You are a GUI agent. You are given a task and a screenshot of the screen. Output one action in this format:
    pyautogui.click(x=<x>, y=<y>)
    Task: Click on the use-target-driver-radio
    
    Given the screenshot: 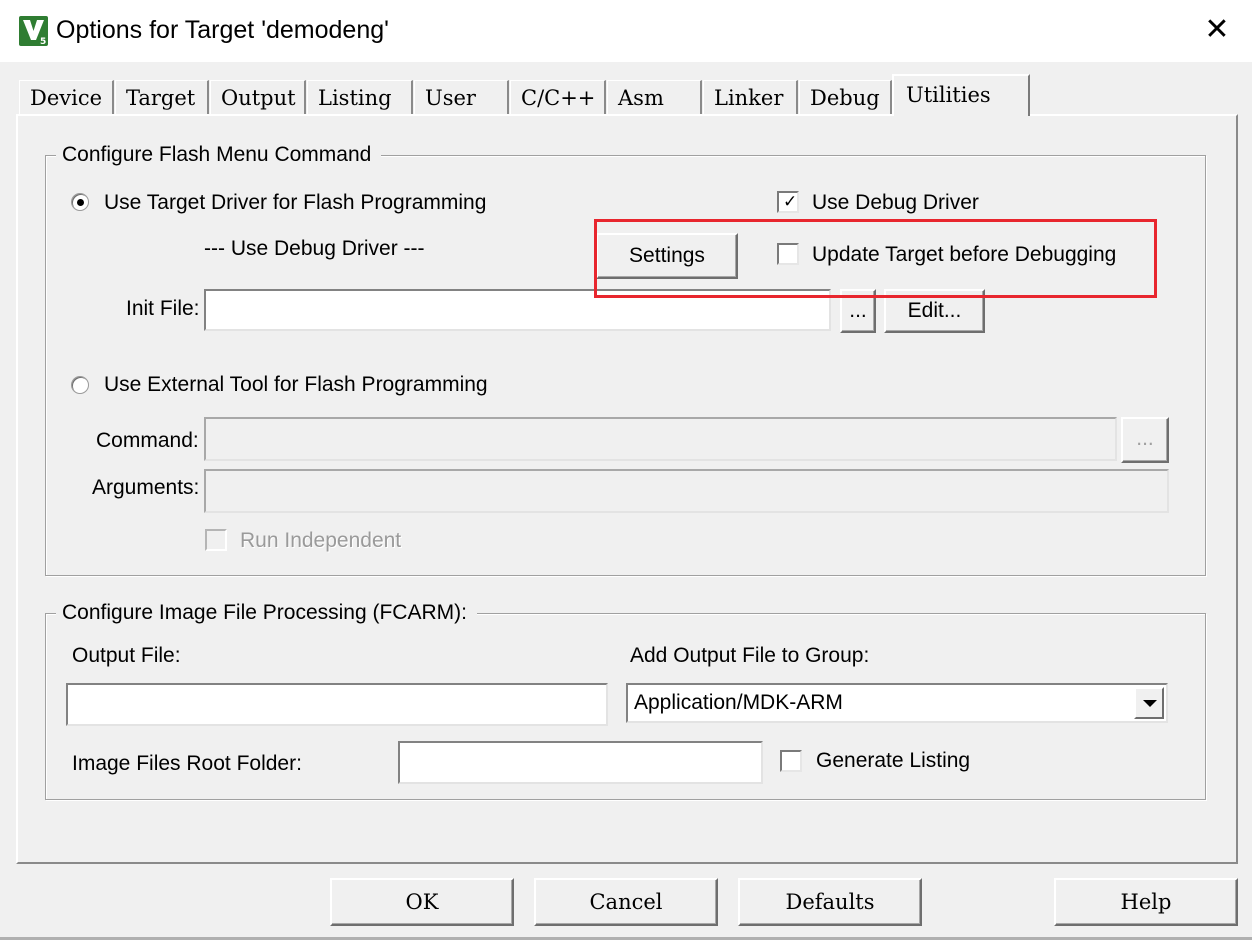 What is the action you would take?
    pyautogui.click(x=80, y=202)
    